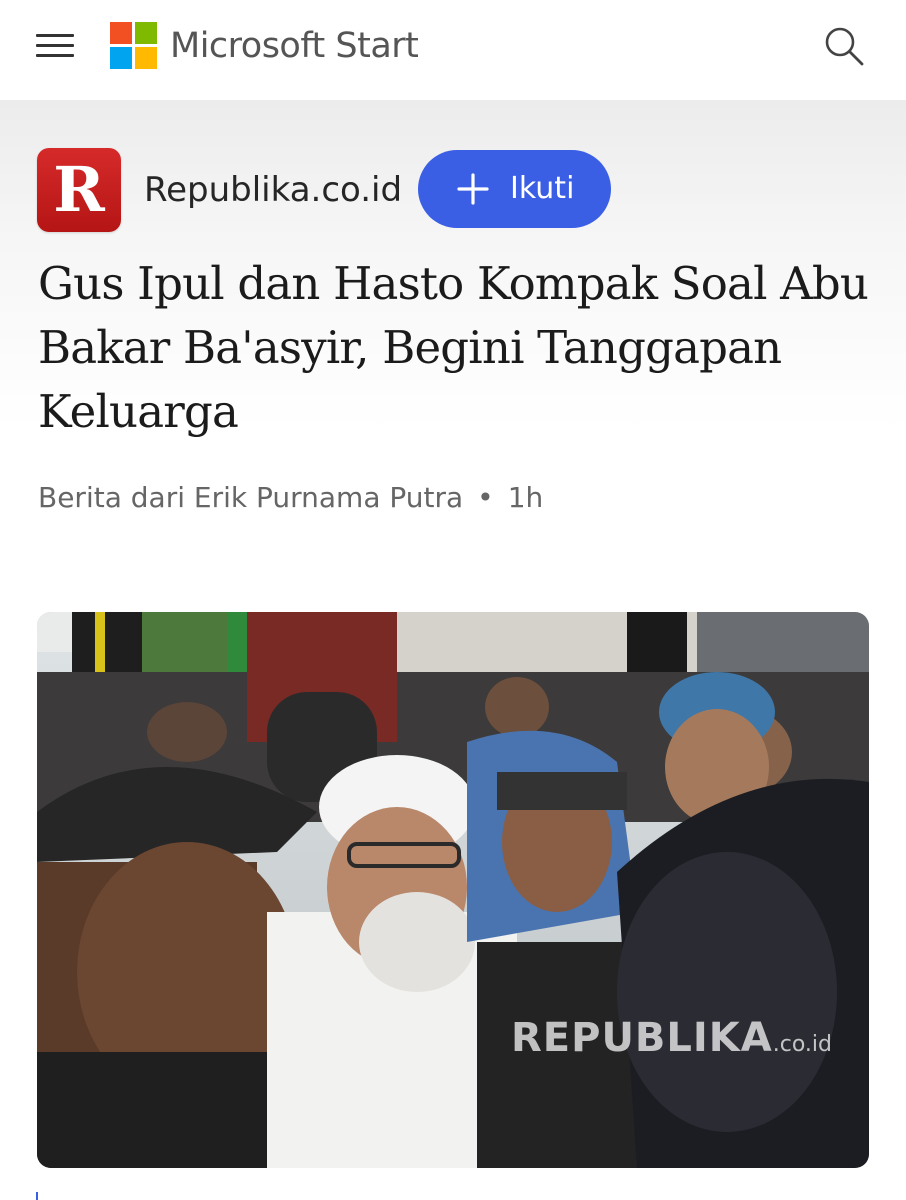  I want to click on search-icon, so click(844, 46).